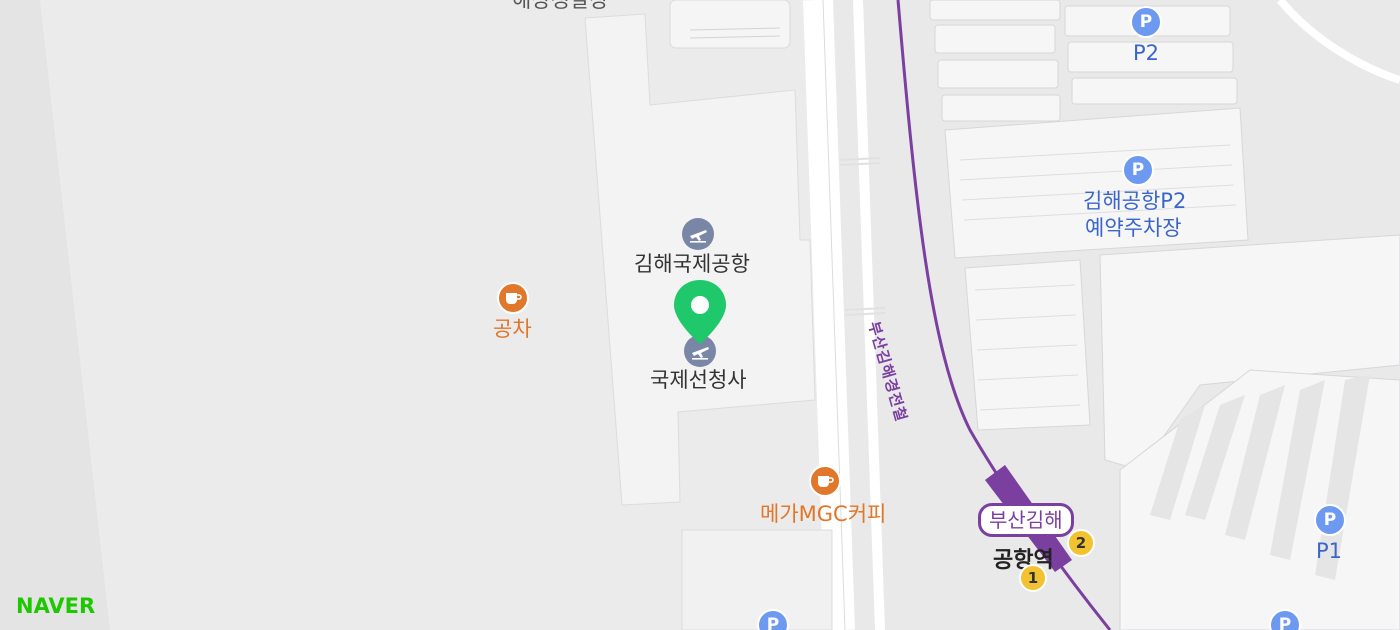 The image size is (1400, 630). What do you see at coordinates (700, 312) in the screenshot?
I see `location-pin-icon` at bounding box center [700, 312].